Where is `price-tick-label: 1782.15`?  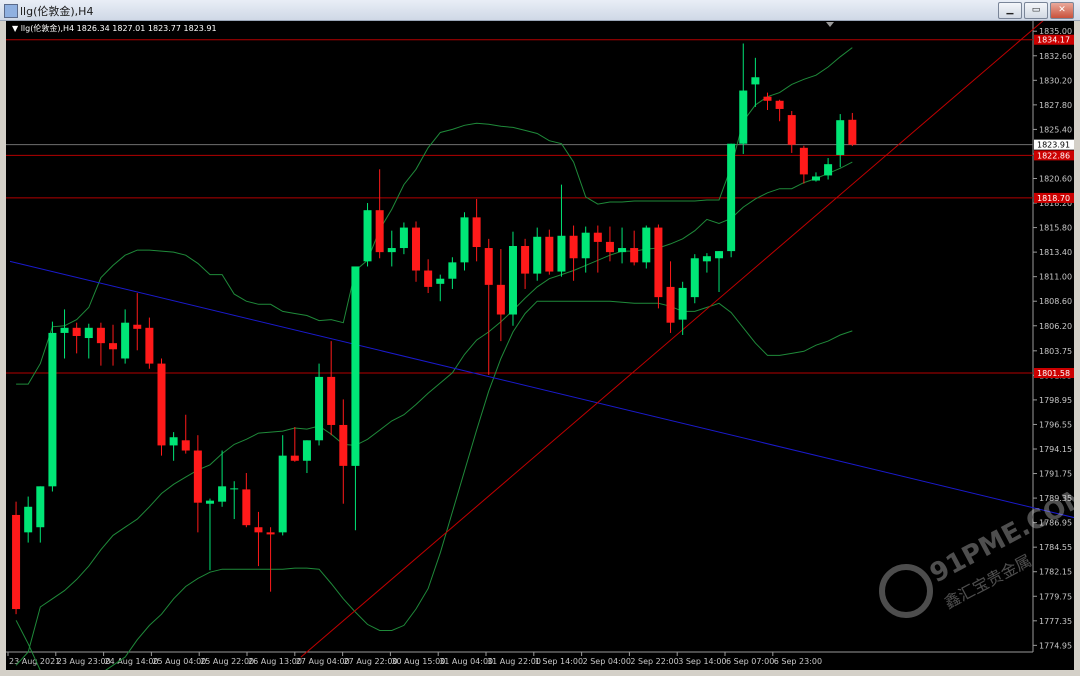
price-tick-label: 1782.15 is located at coordinates (1055, 572).